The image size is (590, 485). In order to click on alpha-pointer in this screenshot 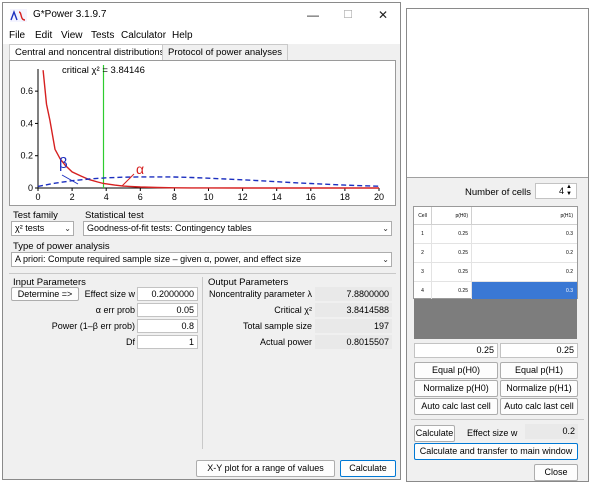, I will do `click(128, 180)`.